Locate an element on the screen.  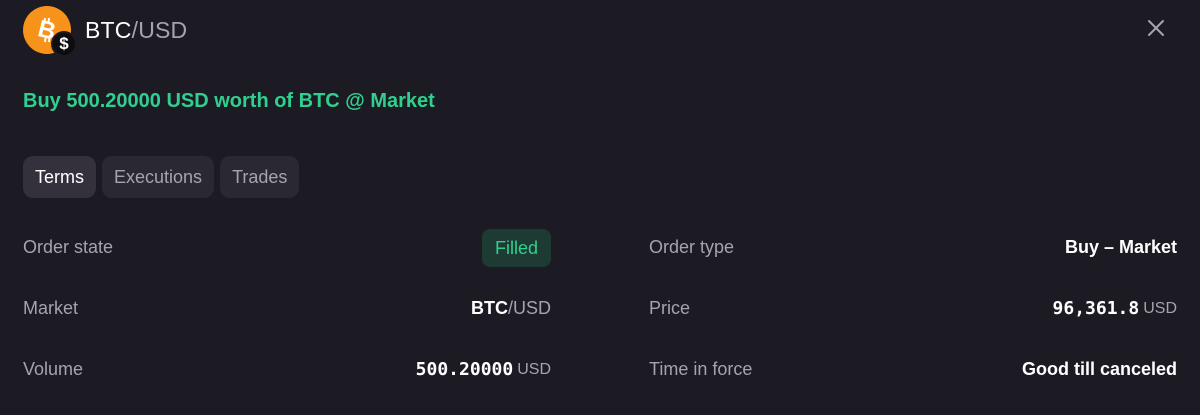
close-button is located at coordinates (1156, 28).